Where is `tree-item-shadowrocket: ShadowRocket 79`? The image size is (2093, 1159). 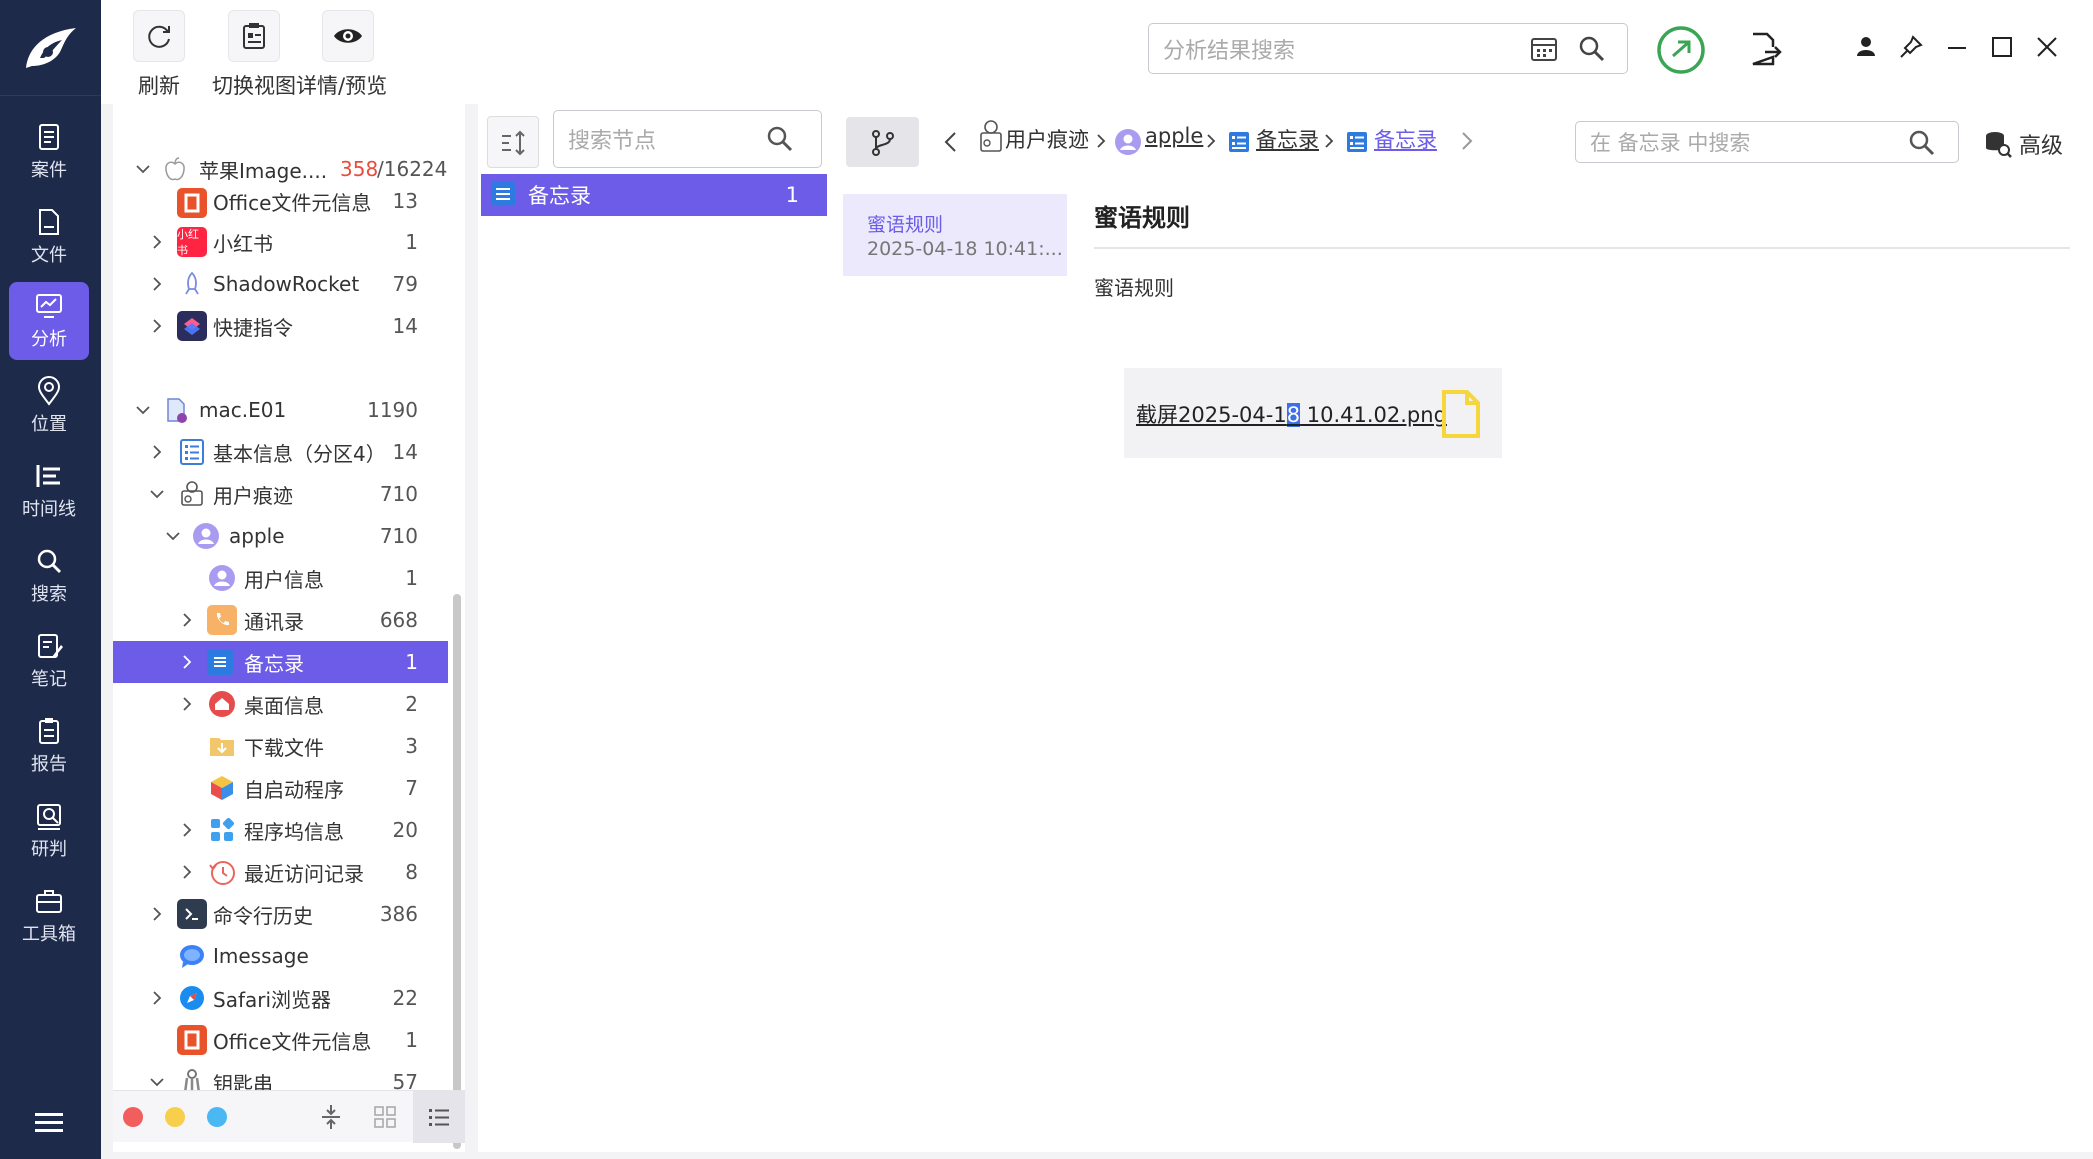
tree-item-shadowrocket: ShadowRocket 79 is located at coordinates (280, 284).